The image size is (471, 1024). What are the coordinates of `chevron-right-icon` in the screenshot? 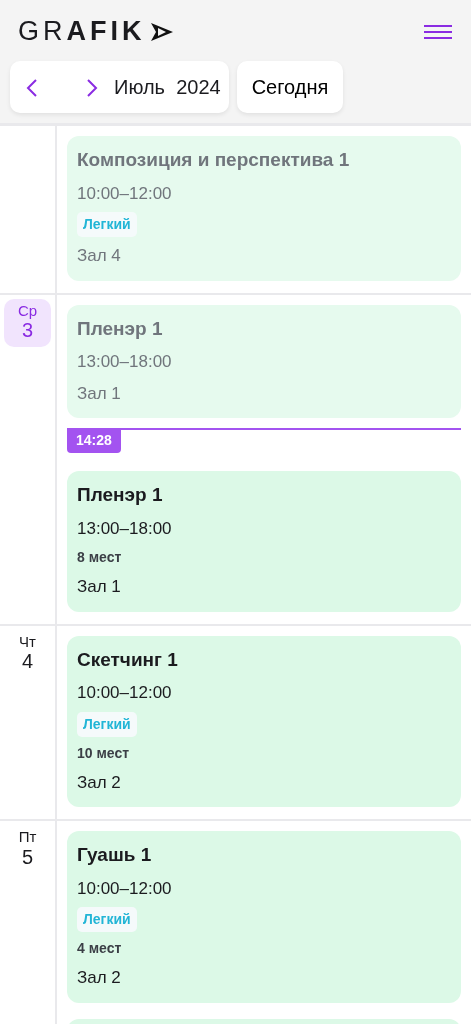 It's located at (92, 87).